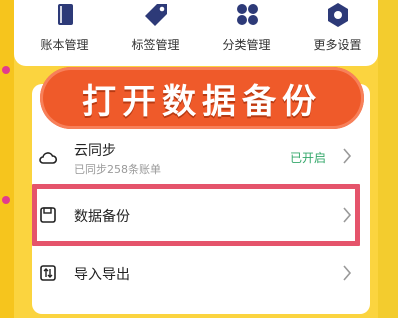 The image size is (398, 318). I want to click on grid-item-label: 分类管理, so click(246, 45).